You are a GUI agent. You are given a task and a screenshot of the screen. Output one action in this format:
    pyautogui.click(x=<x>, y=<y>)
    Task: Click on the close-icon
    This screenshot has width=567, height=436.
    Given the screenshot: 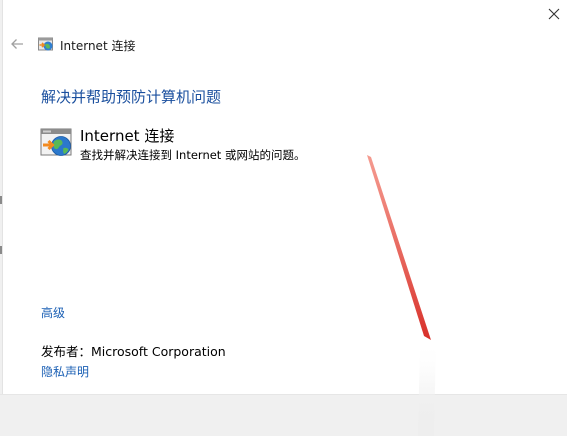 What is the action you would take?
    pyautogui.click(x=554, y=14)
    